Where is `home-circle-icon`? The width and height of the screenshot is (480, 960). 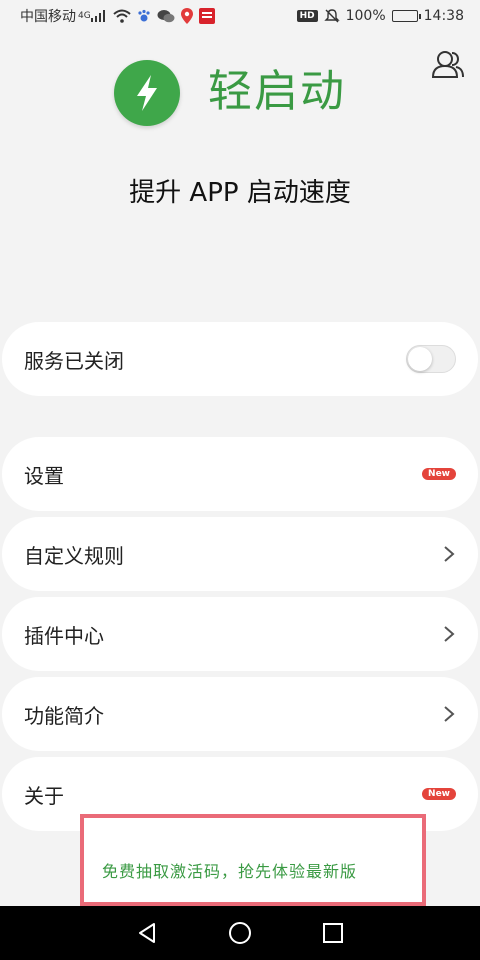
home-circle-icon is located at coordinates (239, 933).